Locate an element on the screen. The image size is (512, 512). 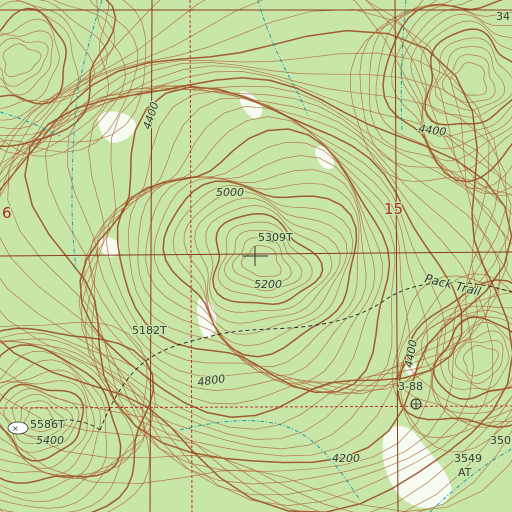
elevation-label: 5000 is located at coordinates (230, 192).